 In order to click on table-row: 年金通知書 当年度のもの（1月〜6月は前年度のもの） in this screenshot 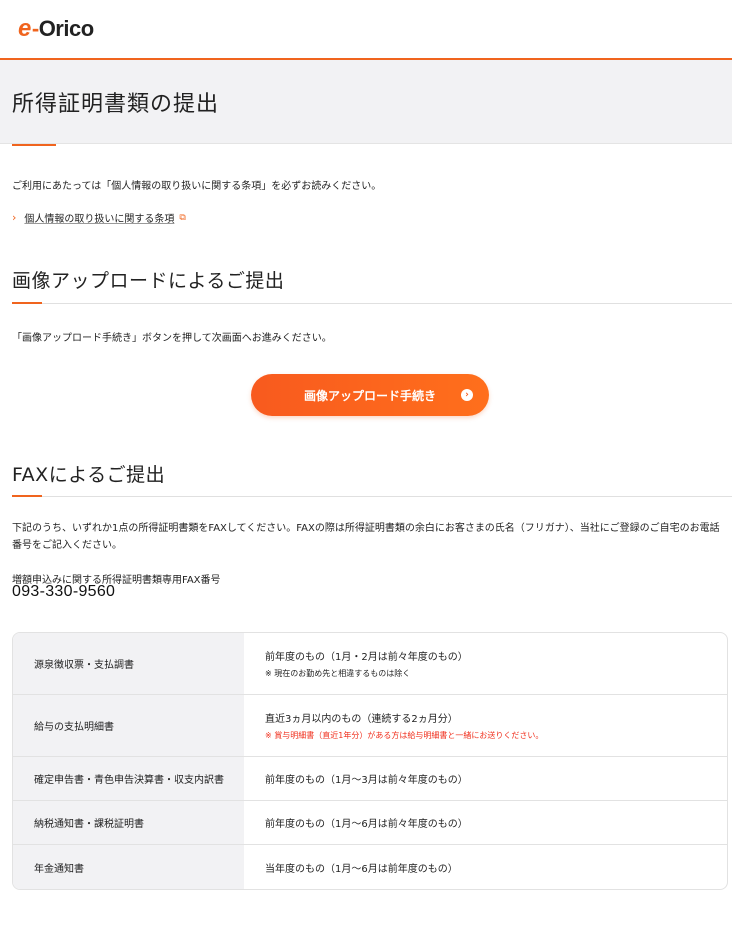, I will do `click(370, 867)`.